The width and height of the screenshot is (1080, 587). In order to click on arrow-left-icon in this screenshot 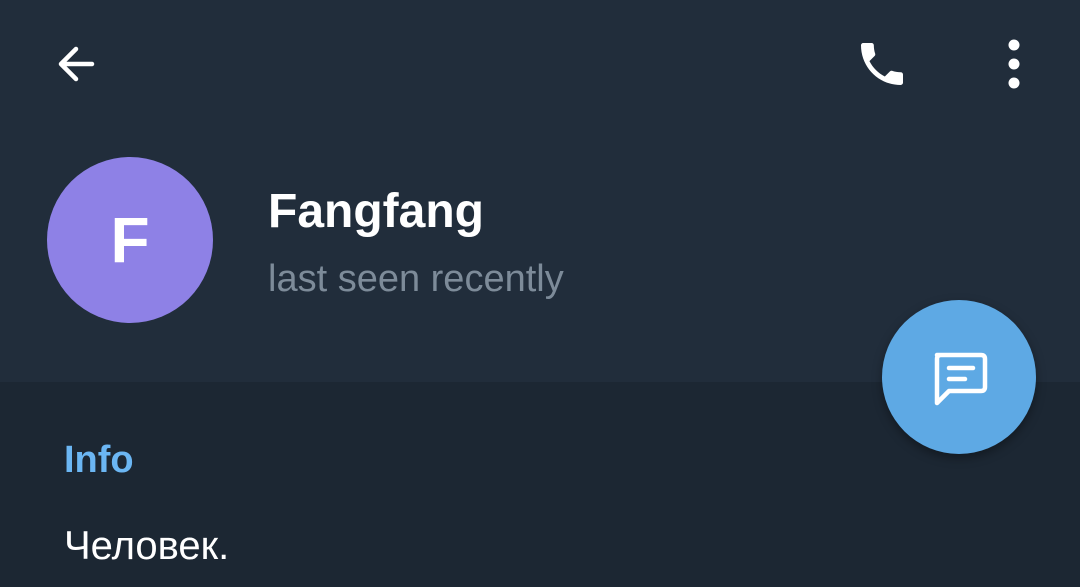, I will do `click(76, 64)`.